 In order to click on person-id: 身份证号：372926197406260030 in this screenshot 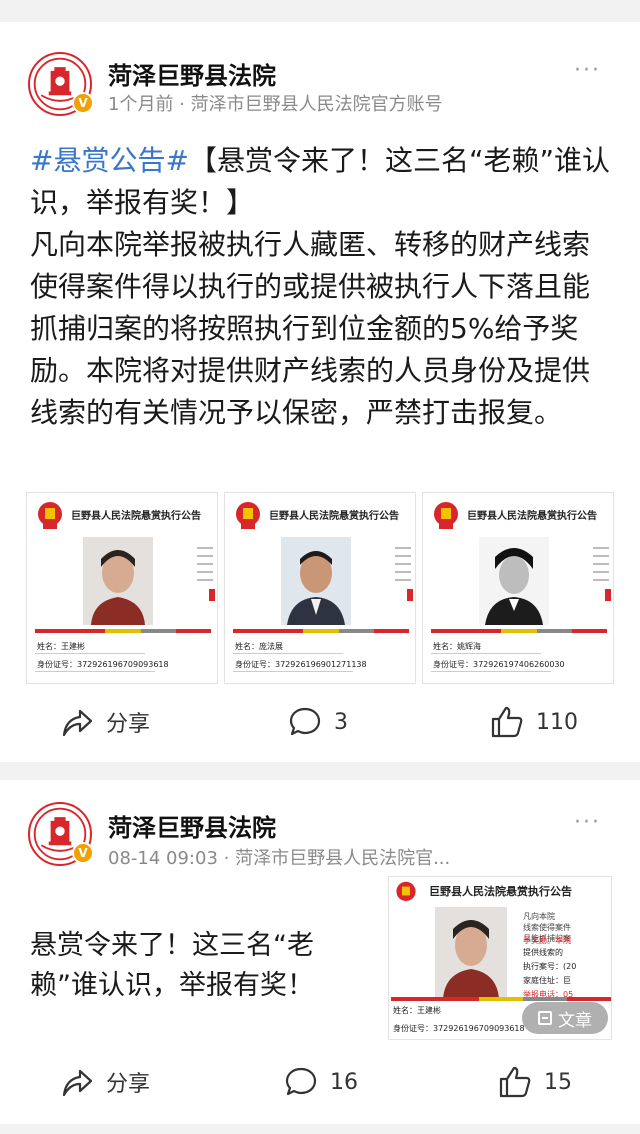, I will do `click(499, 664)`.